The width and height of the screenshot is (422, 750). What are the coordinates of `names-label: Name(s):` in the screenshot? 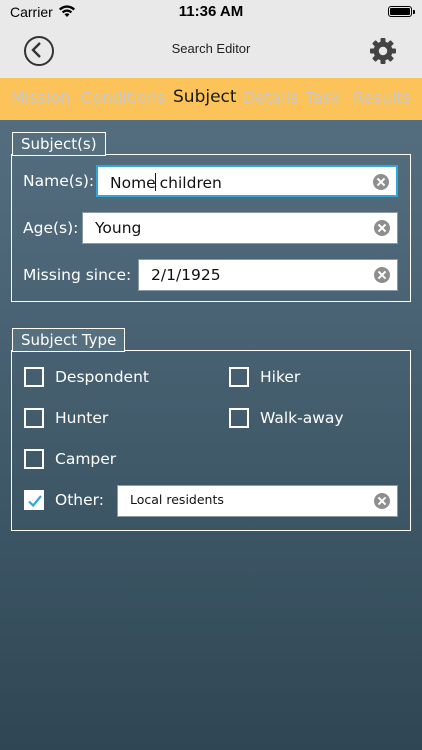 It's located at (59, 181).